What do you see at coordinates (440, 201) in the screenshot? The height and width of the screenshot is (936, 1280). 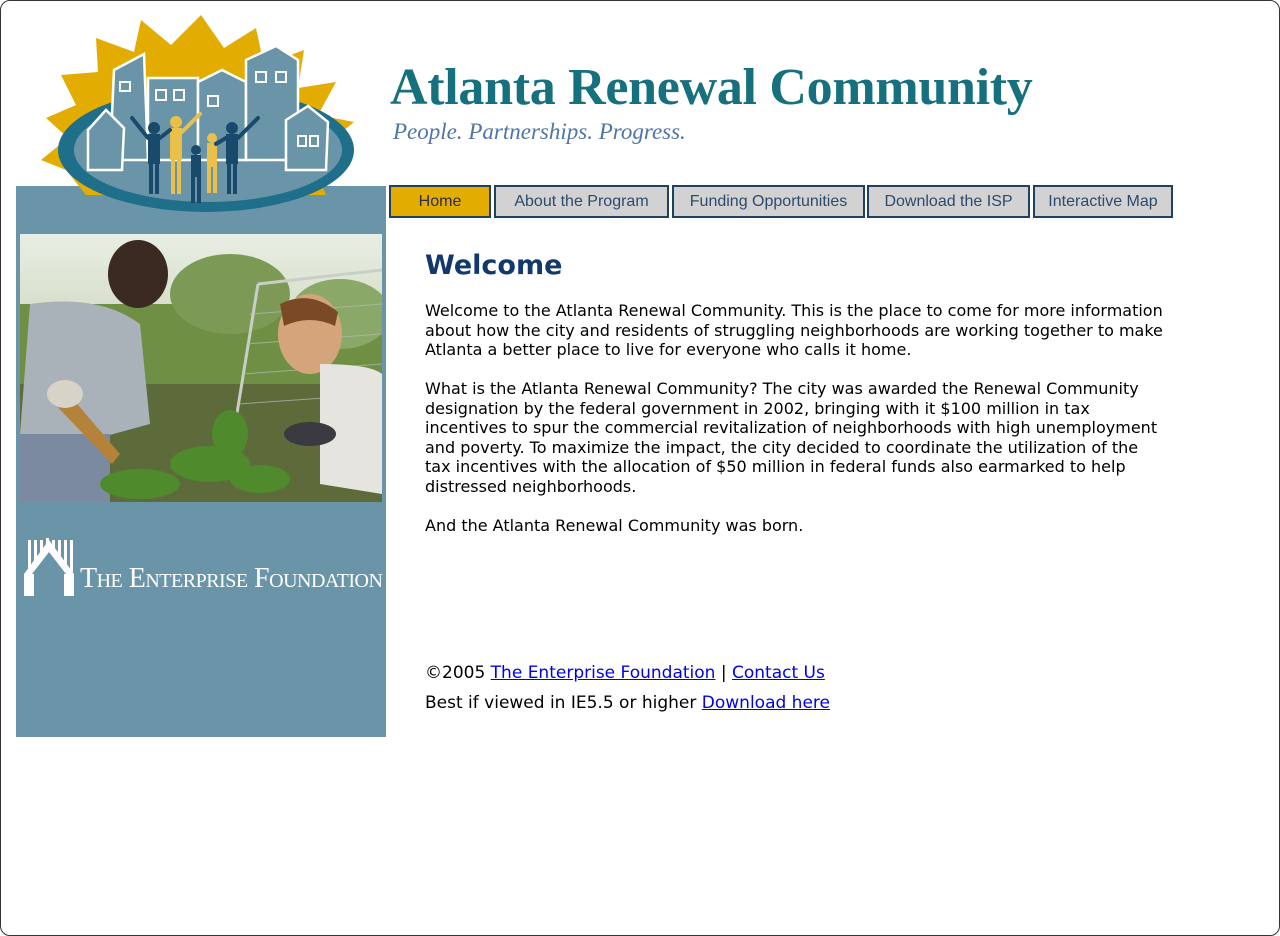 I see `nav-home: Home` at bounding box center [440, 201].